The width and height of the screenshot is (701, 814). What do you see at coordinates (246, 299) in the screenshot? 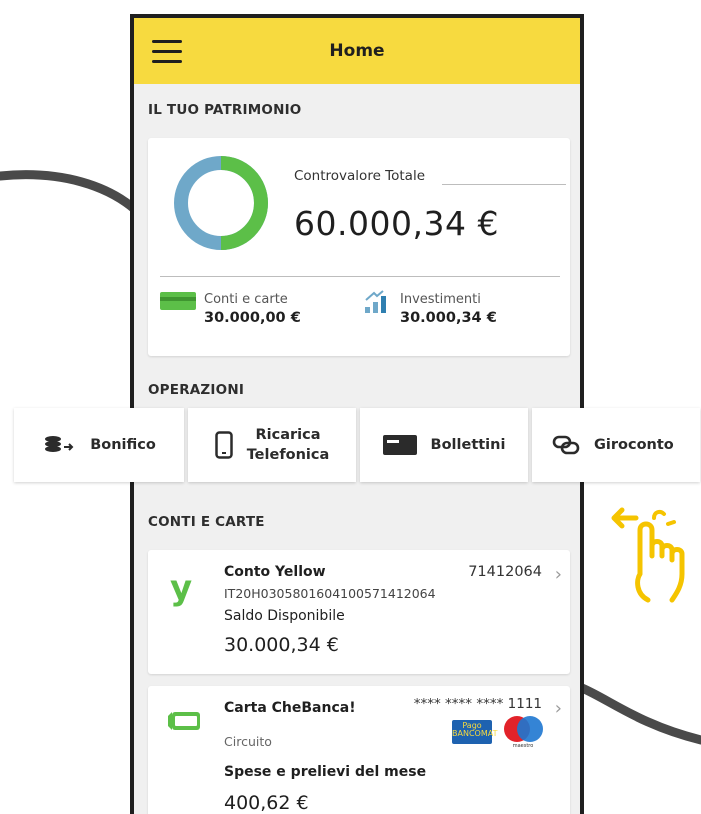
I see `conti-label: Conti e carte` at bounding box center [246, 299].